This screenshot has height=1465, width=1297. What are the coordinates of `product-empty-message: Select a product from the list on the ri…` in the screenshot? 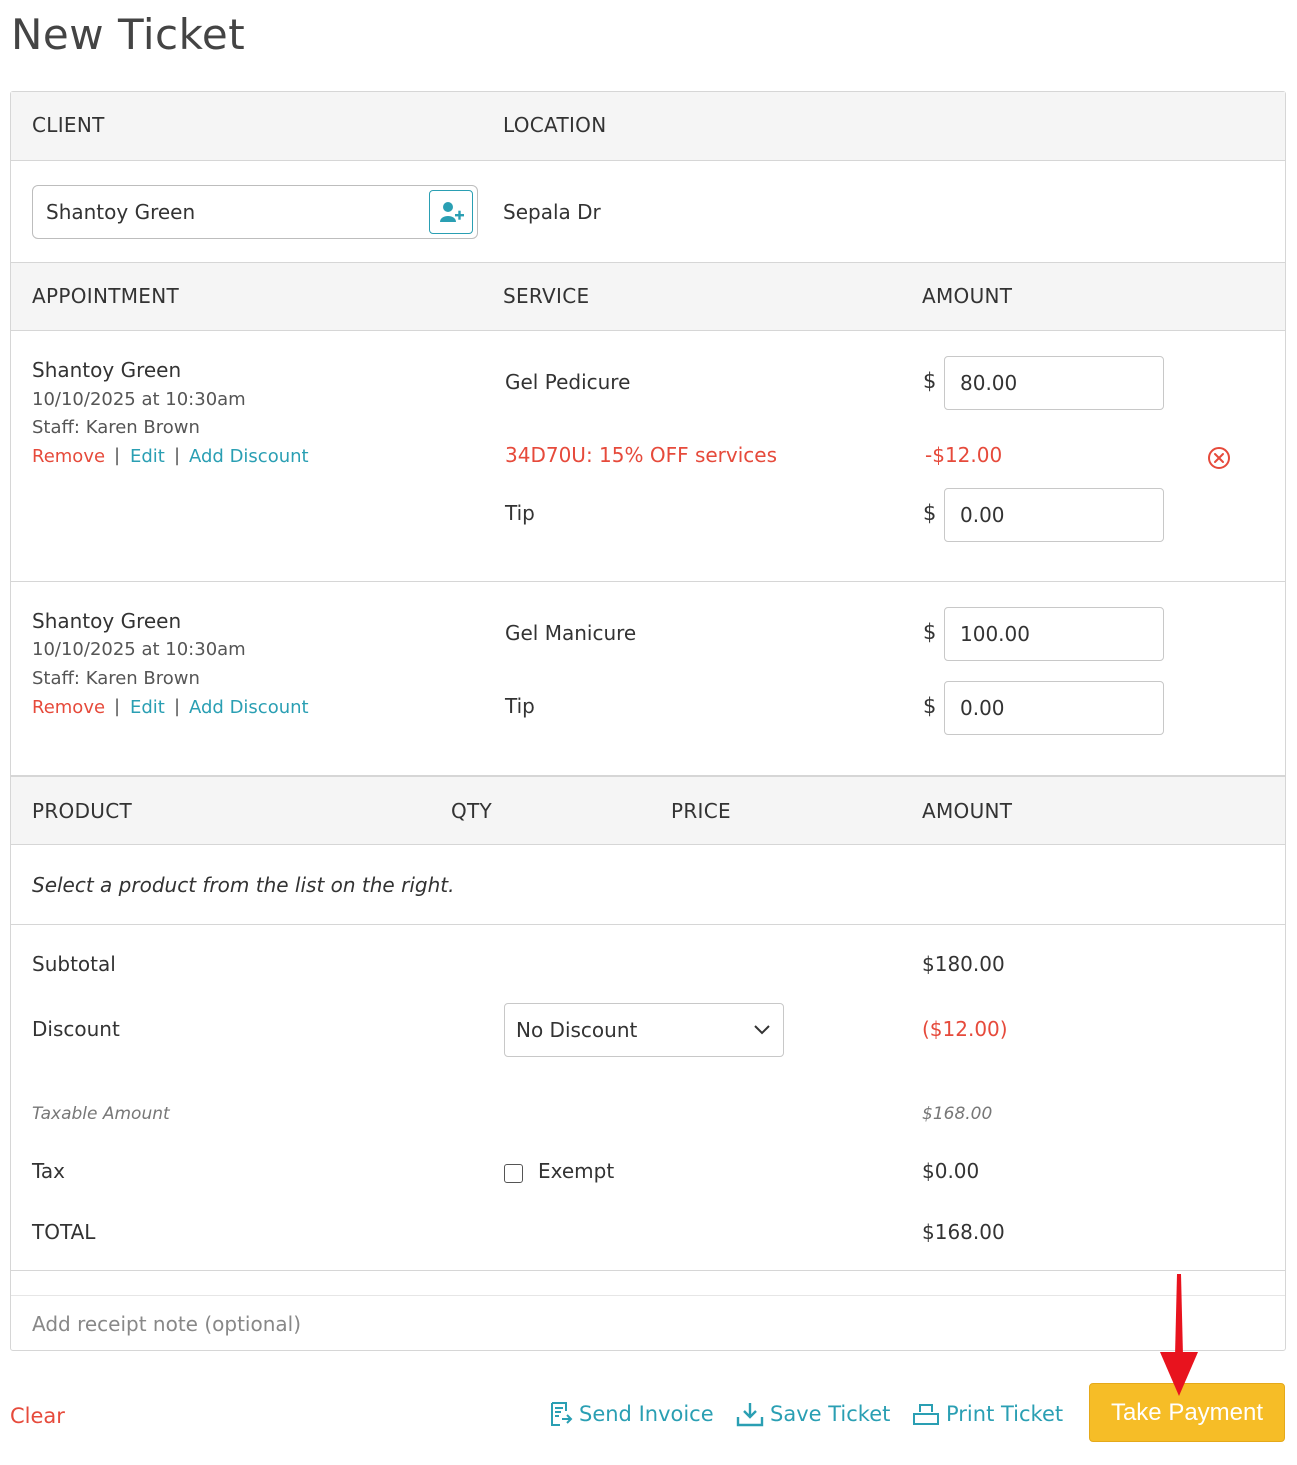 It's located at (243, 885).